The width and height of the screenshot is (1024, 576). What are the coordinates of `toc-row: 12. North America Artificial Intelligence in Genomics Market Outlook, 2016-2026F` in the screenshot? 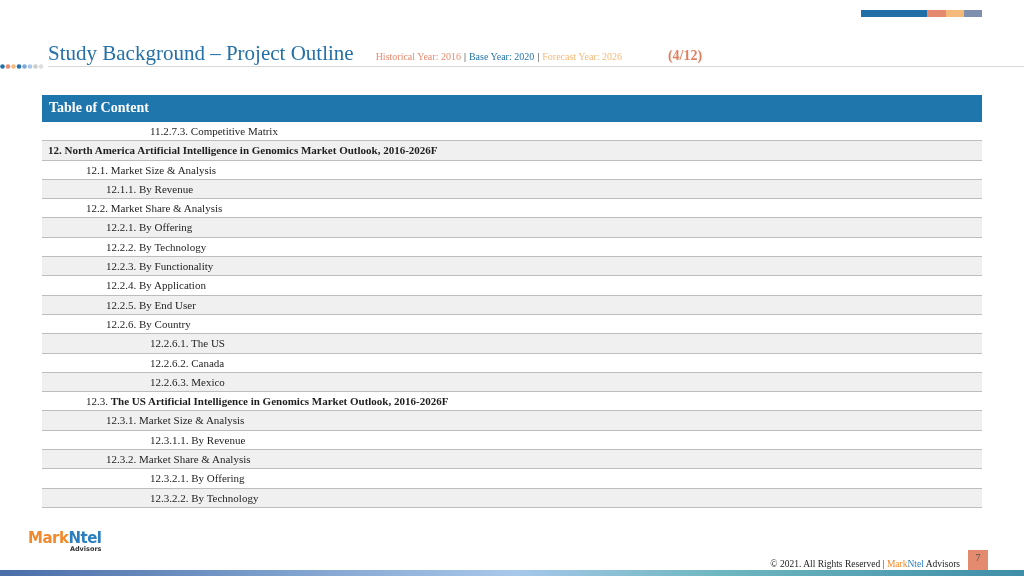 It's located at (512, 151).